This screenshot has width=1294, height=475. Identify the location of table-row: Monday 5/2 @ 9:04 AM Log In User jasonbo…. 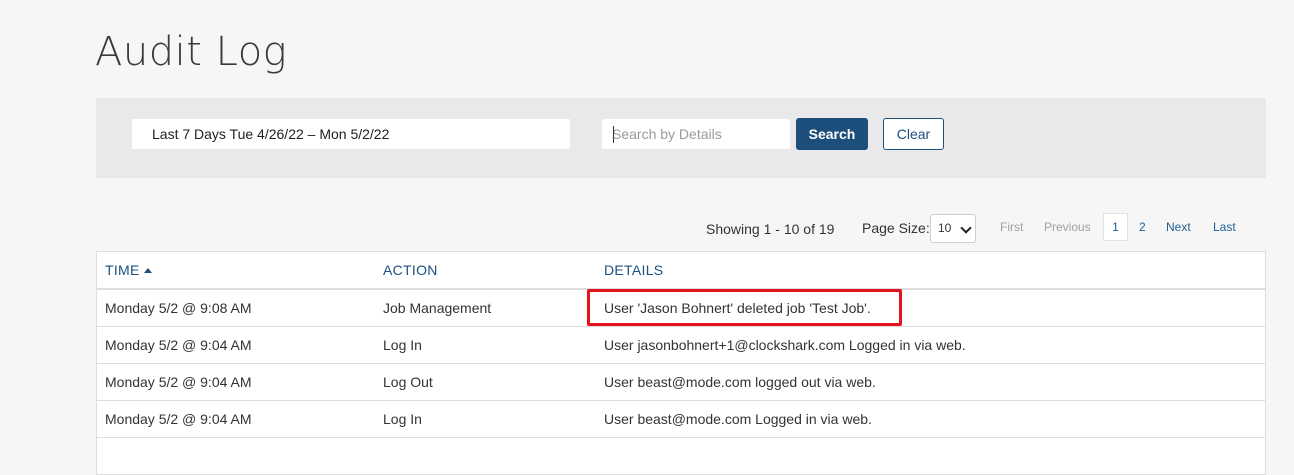
(681, 345).